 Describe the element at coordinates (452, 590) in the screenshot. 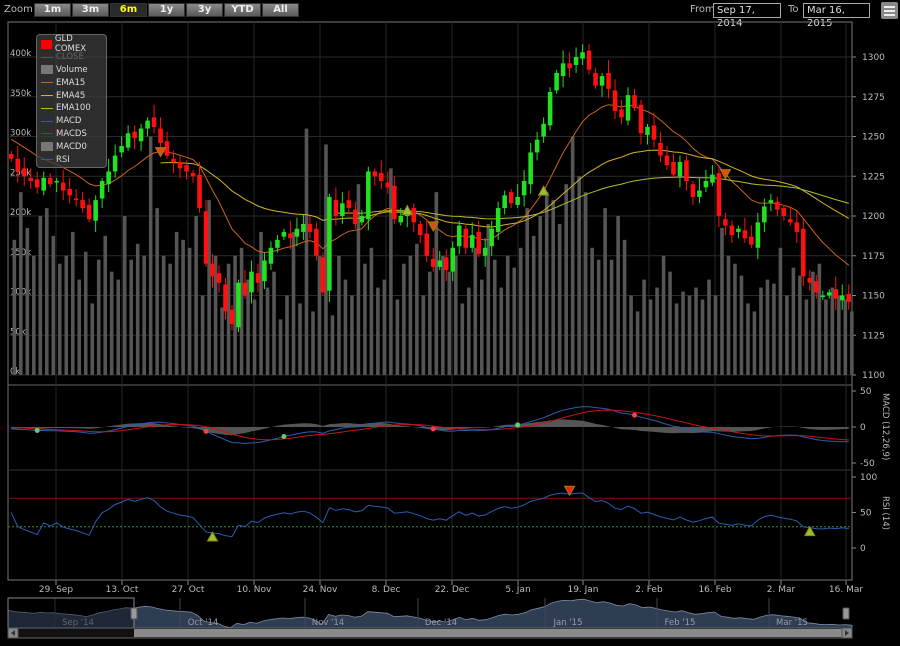

I see `date-tick-label: 22. Dec` at that location.